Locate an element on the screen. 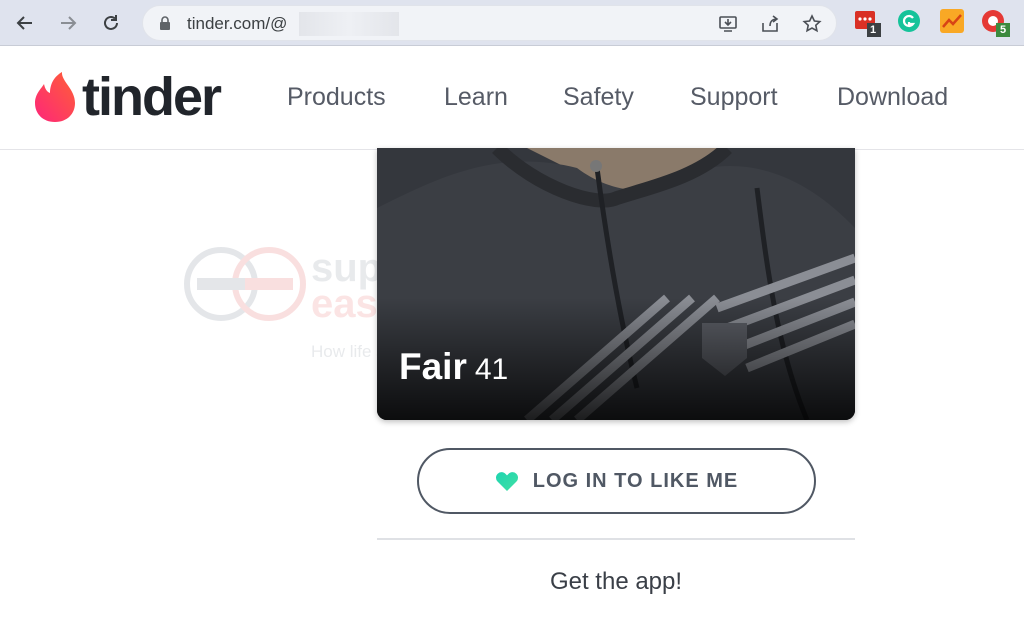 The height and width of the screenshot is (623, 1024). profile-name: Fair 41 is located at coordinates (453, 367).